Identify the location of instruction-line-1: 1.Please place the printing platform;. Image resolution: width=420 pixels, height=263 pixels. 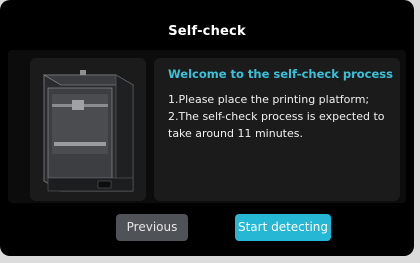
(269, 99).